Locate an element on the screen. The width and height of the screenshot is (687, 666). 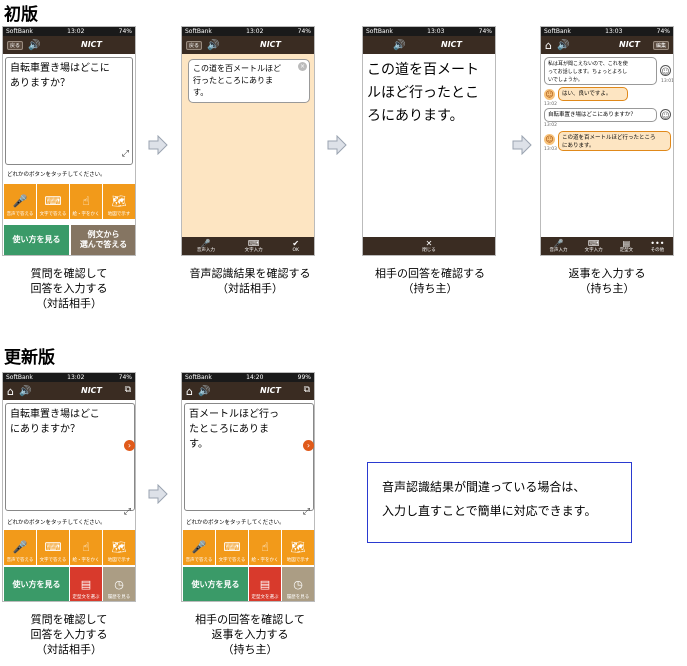
answer-display: この道を百メート ルほど行ったとこ ろにあります。 is located at coordinates (423, 93).